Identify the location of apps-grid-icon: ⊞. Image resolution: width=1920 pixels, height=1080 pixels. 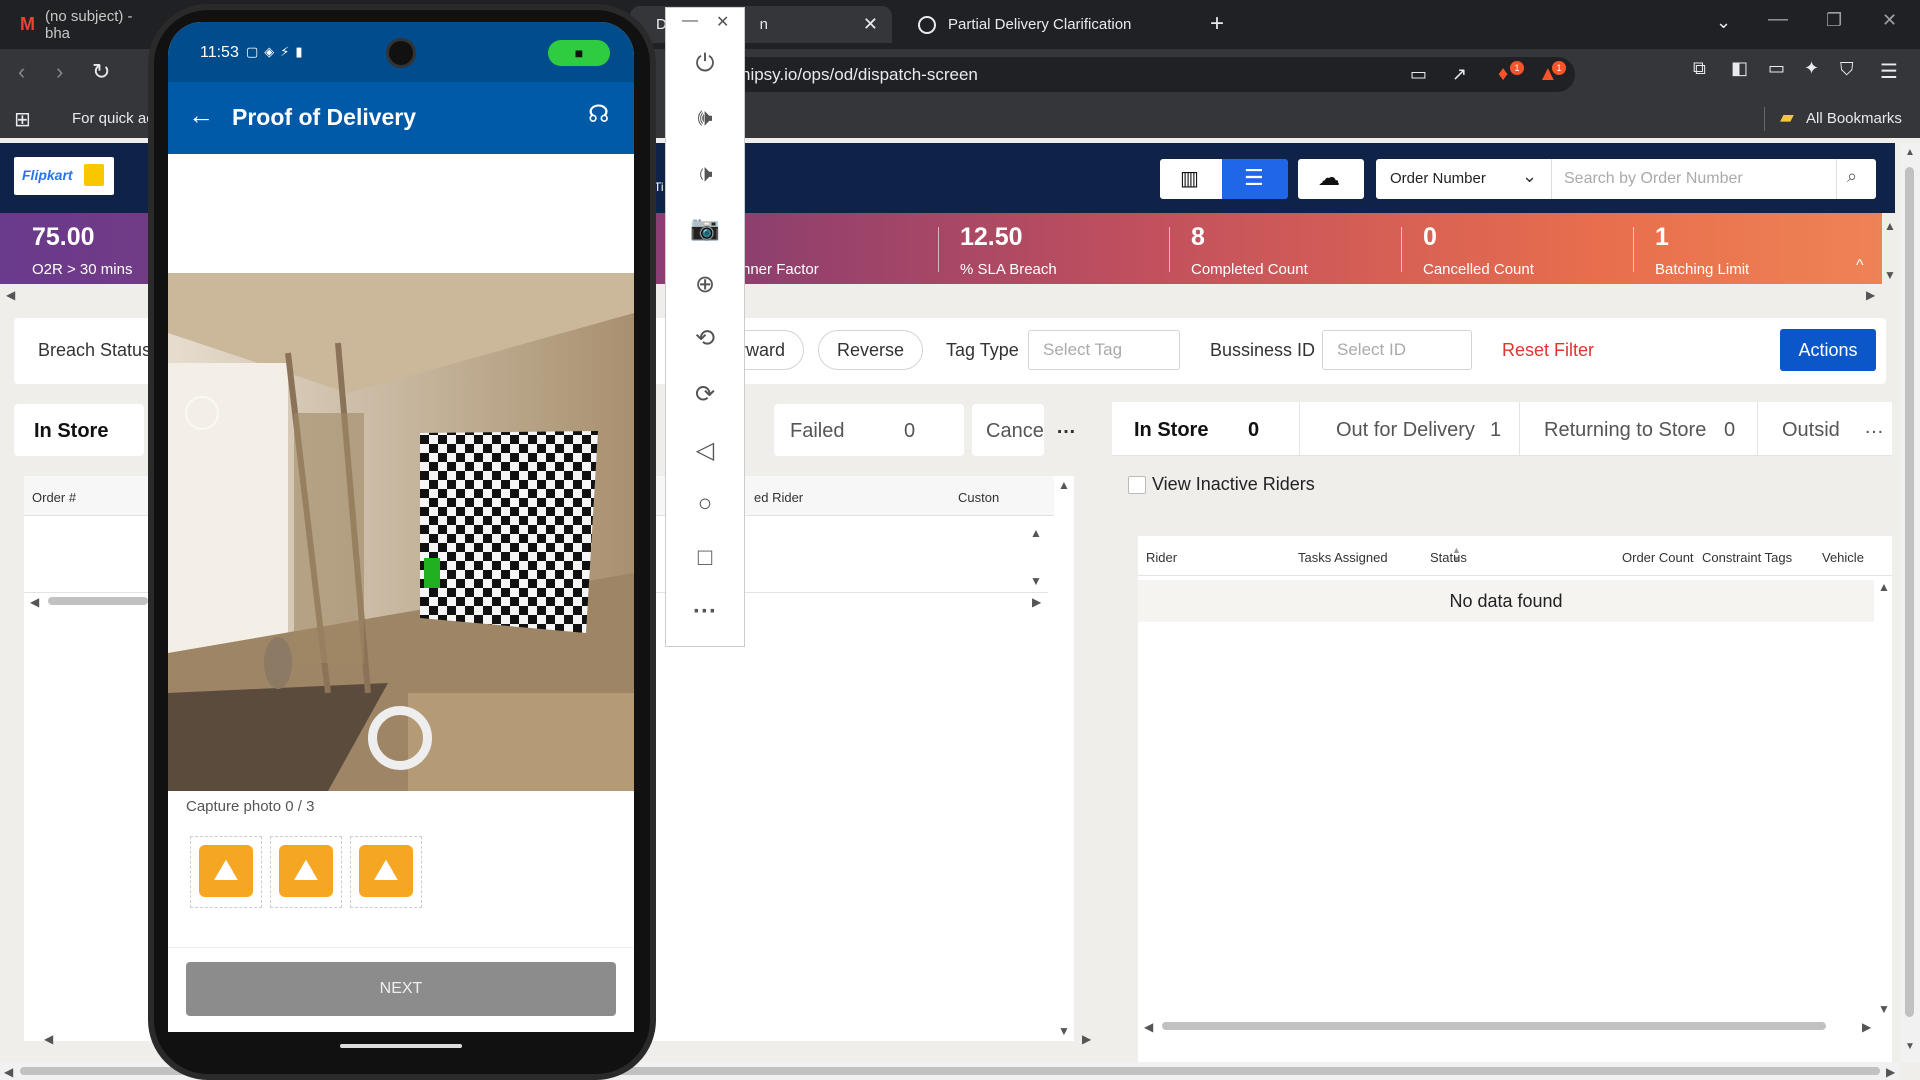
(22, 119).